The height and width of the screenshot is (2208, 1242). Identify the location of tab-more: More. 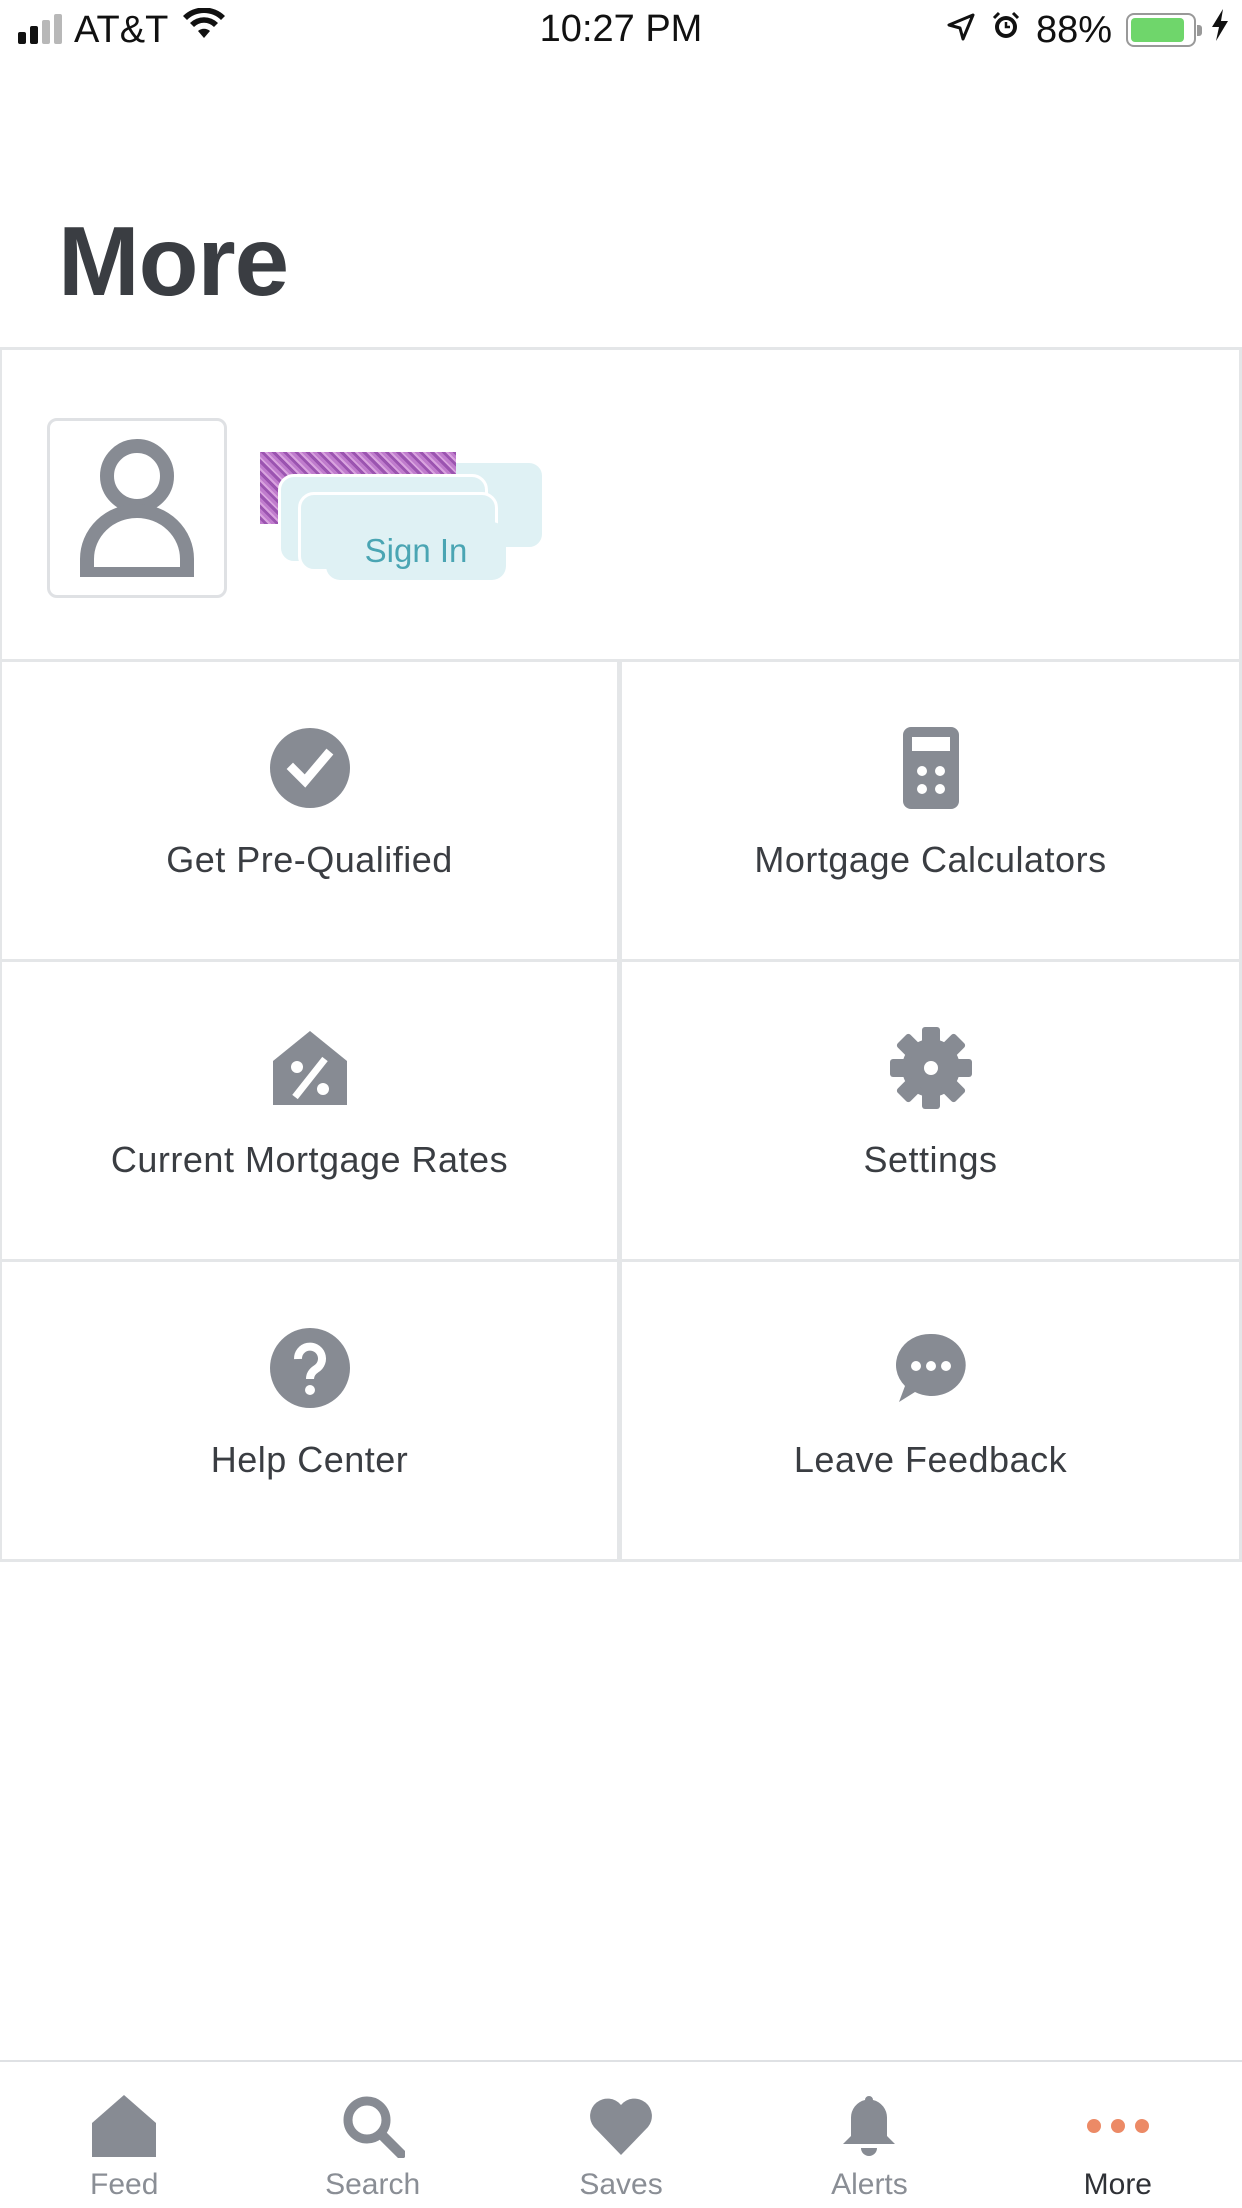
(1118, 2135).